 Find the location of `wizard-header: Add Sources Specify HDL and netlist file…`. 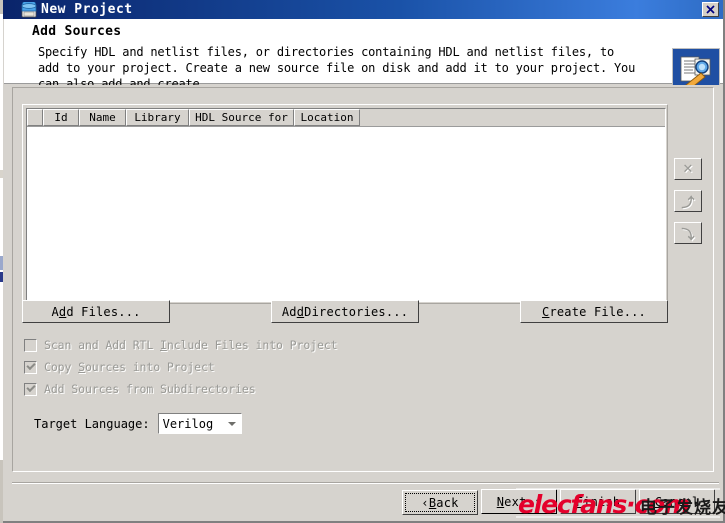

wizard-header: Add Sources Specify HDL and netlist file… is located at coordinates (363, 57).